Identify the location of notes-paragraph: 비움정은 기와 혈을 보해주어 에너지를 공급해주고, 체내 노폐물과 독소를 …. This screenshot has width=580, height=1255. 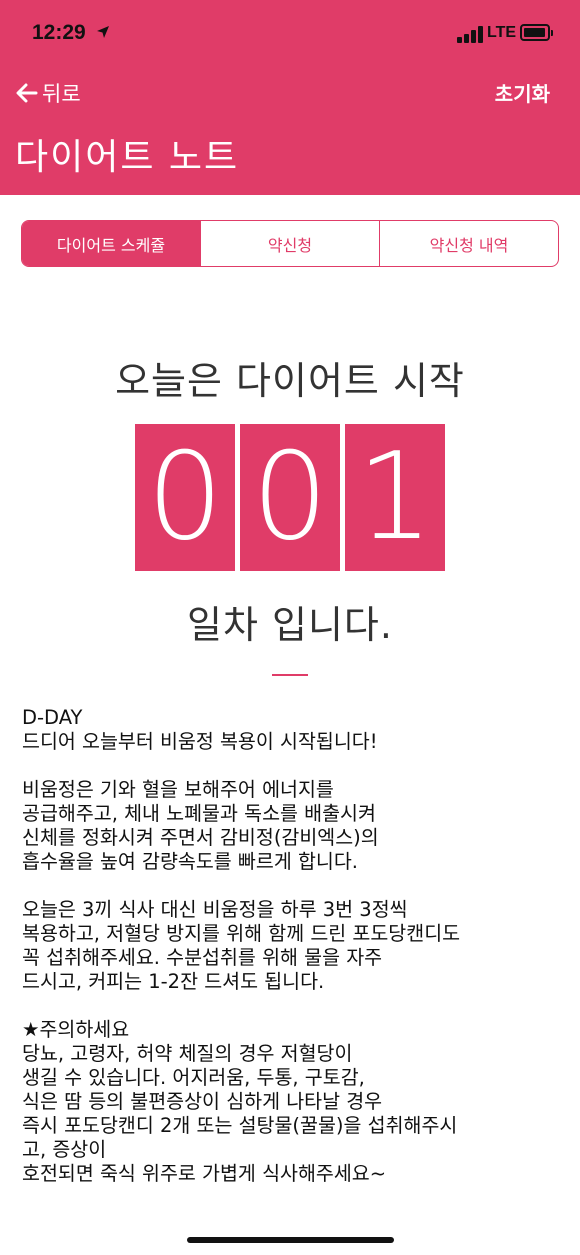
(200, 825).